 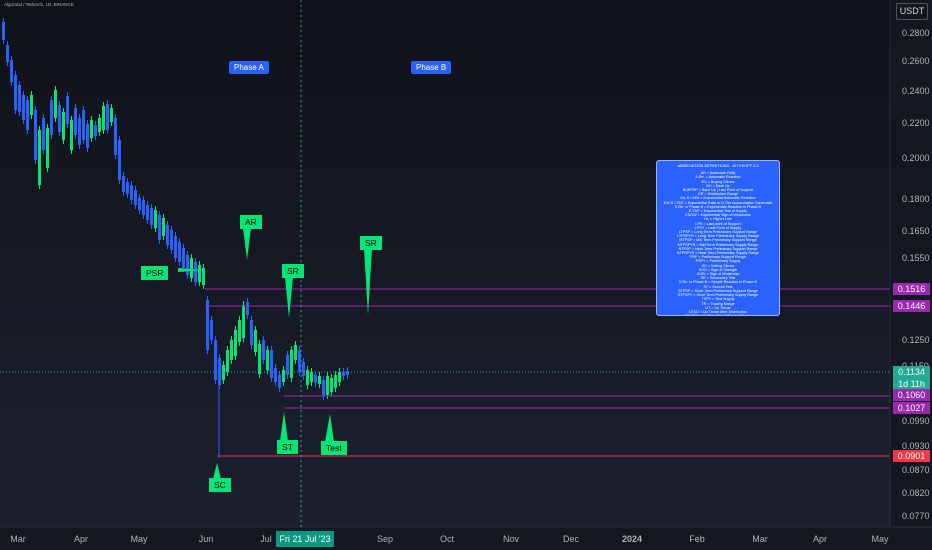 I want to click on phase-a-label: Phase A, so click(x=249, y=67).